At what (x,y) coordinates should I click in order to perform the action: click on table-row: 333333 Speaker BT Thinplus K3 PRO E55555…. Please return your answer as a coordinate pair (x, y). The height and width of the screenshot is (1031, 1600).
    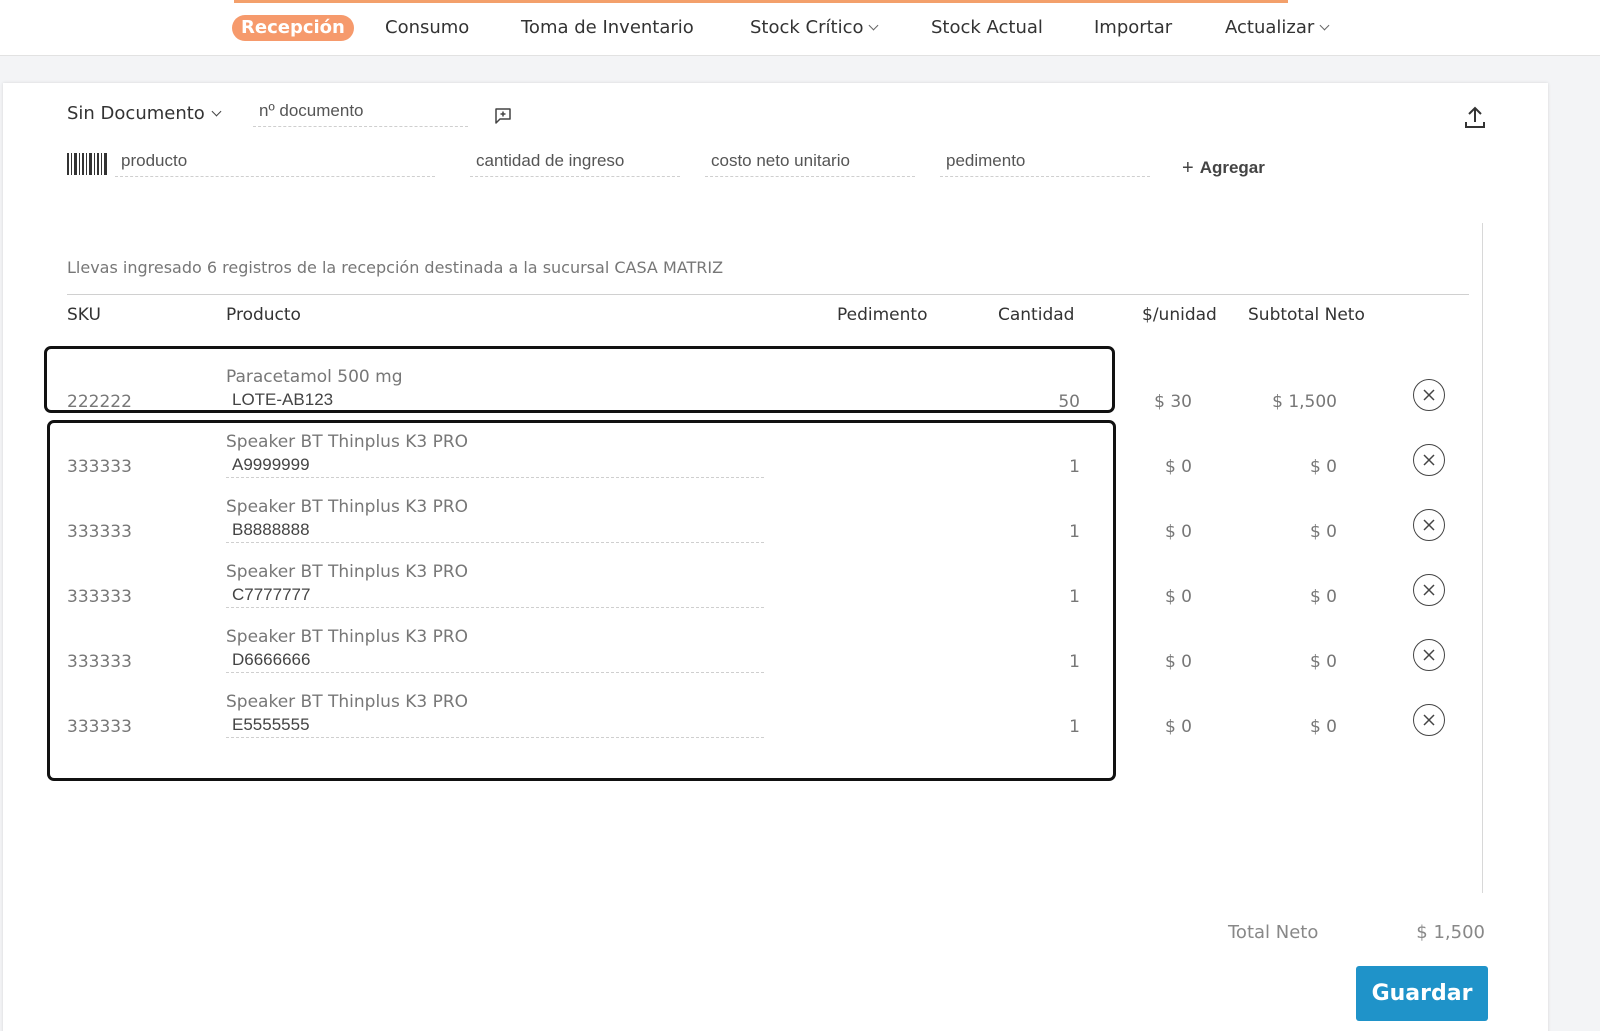
    Looking at the image, I should click on (775, 715).